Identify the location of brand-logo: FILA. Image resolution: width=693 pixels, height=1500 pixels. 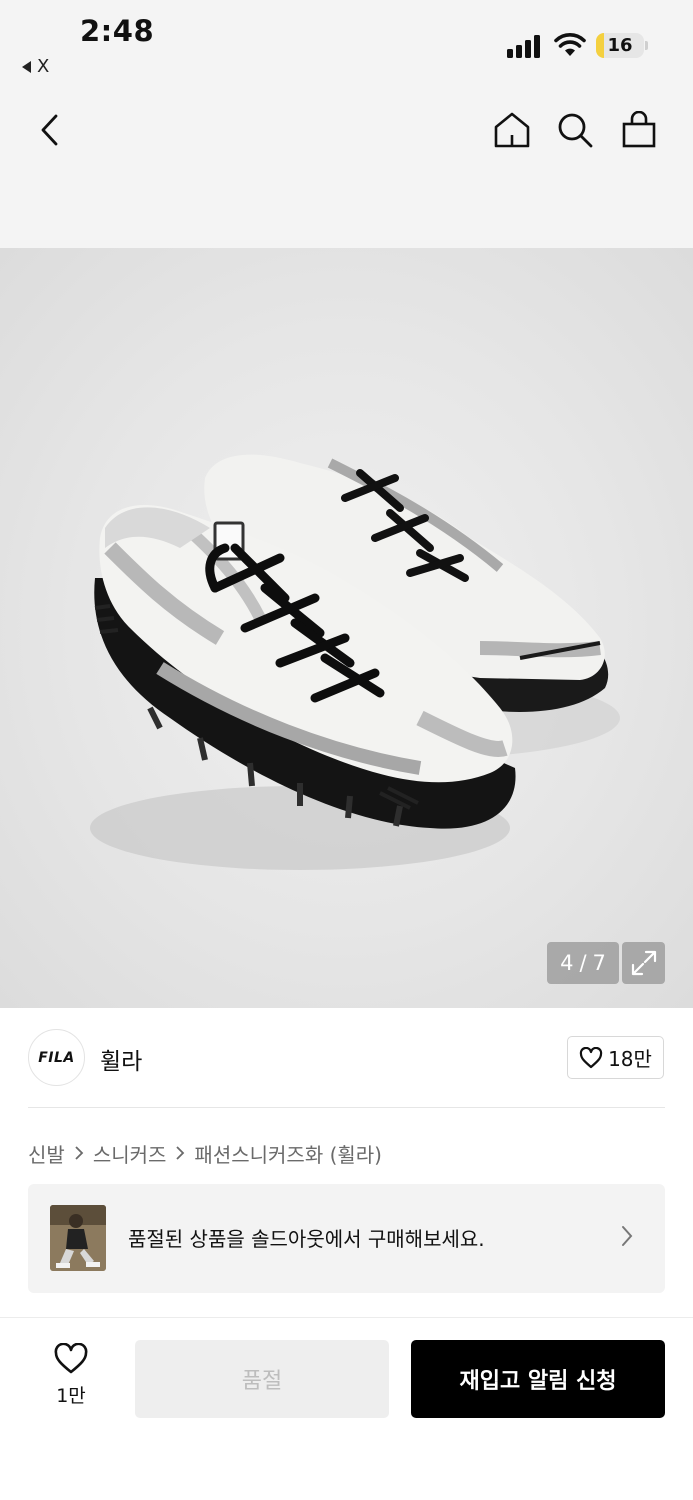
(56, 1057).